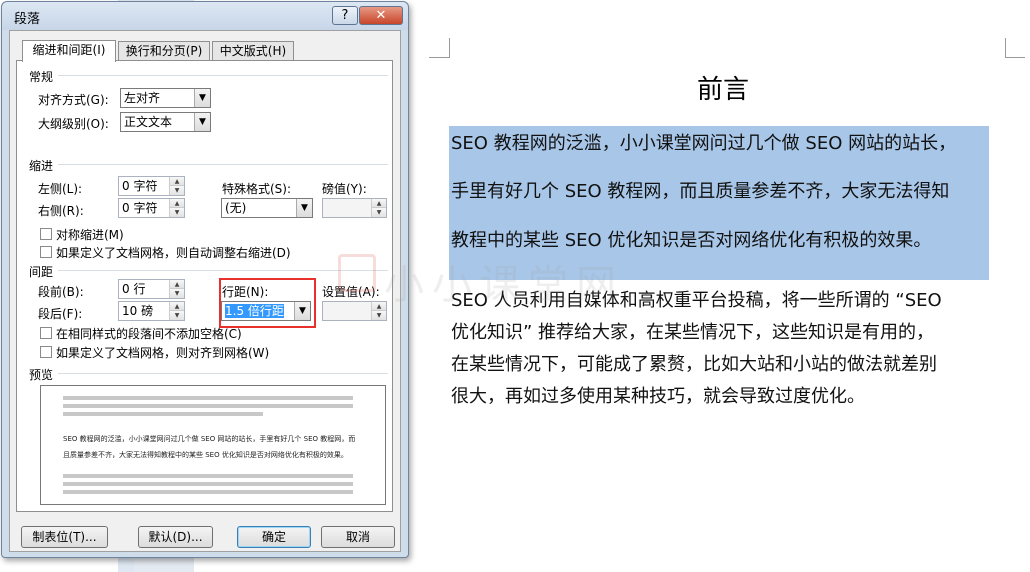  Describe the element at coordinates (274, 537) in the screenshot. I see `ok-button: 确定` at that location.